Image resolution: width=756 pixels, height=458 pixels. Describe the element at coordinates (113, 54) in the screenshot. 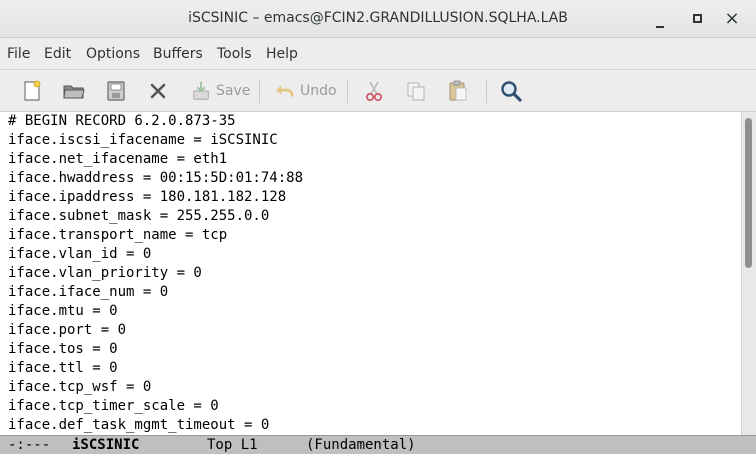

I see `menu-options: Options` at that location.